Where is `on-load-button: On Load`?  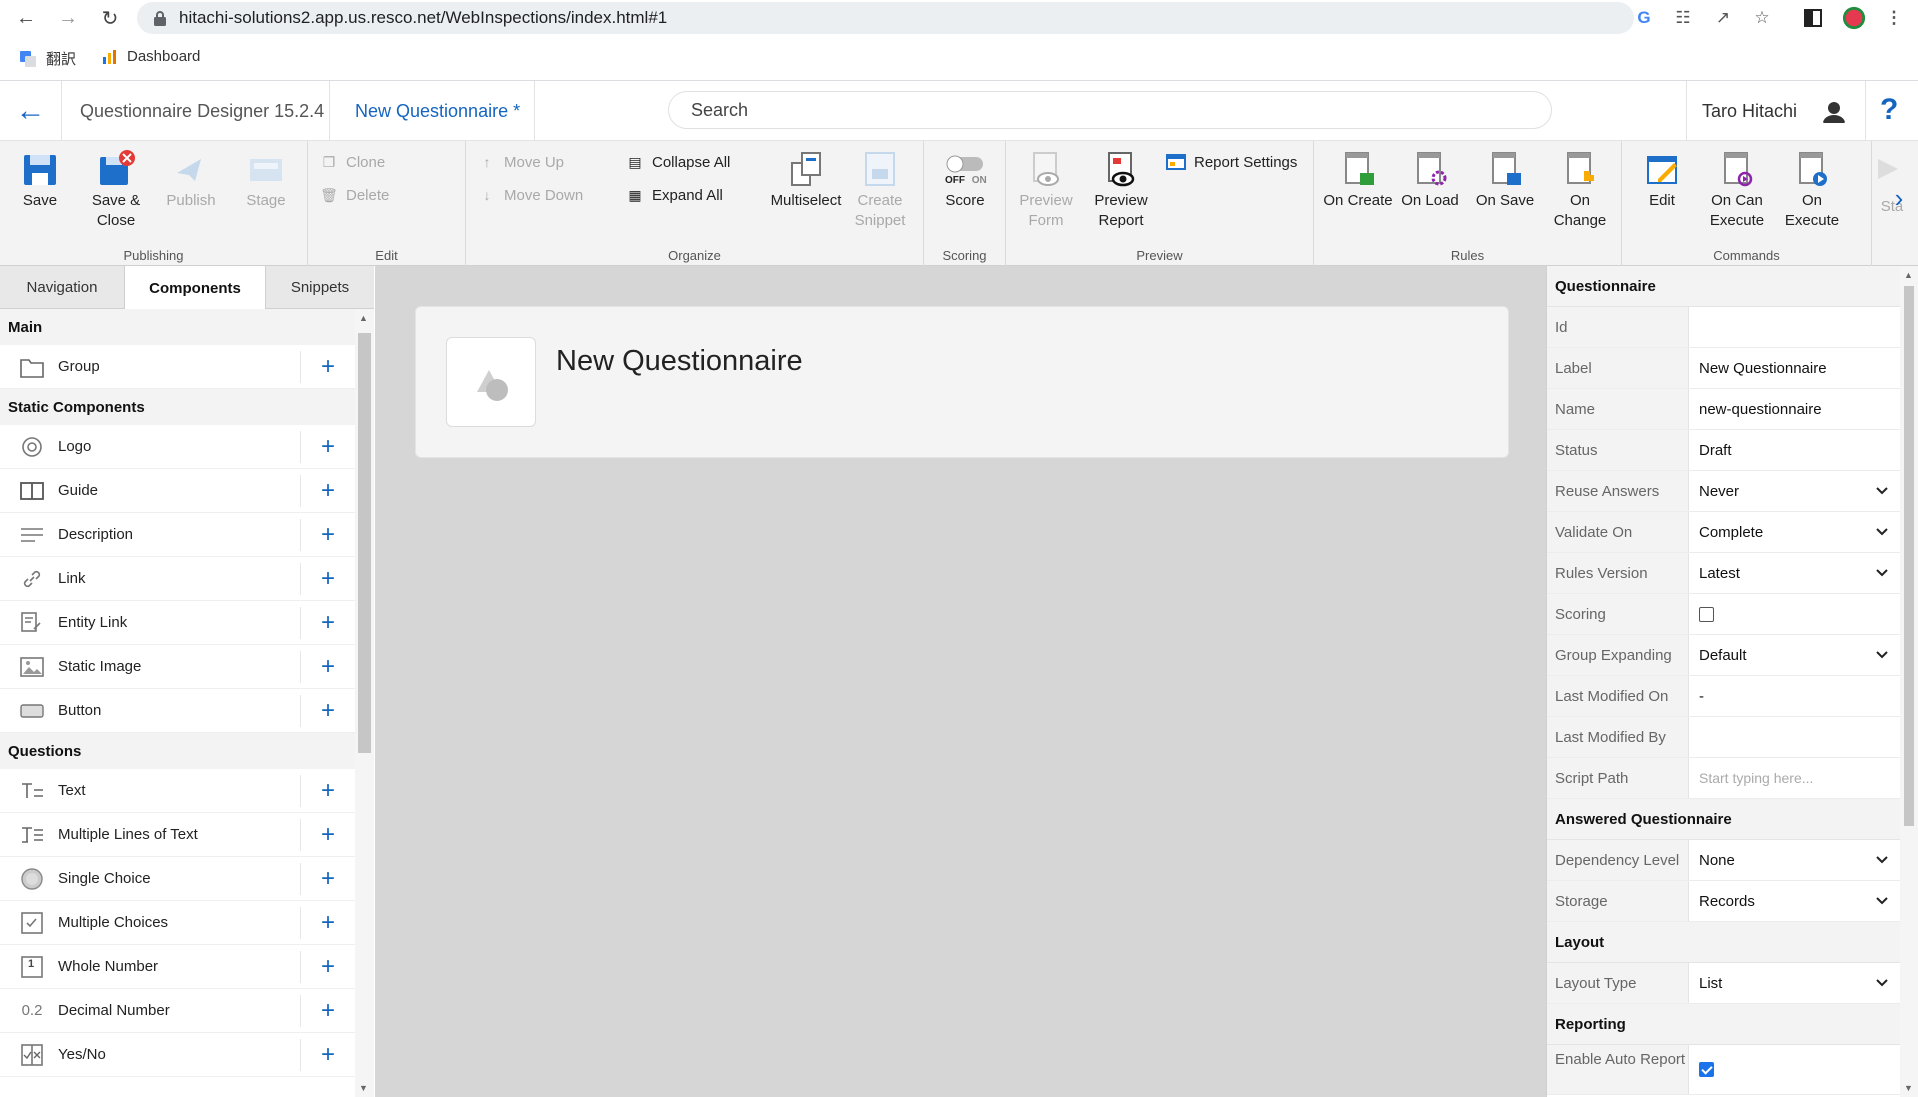 on-load-button: On Load is located at coordinates (1430, 180).